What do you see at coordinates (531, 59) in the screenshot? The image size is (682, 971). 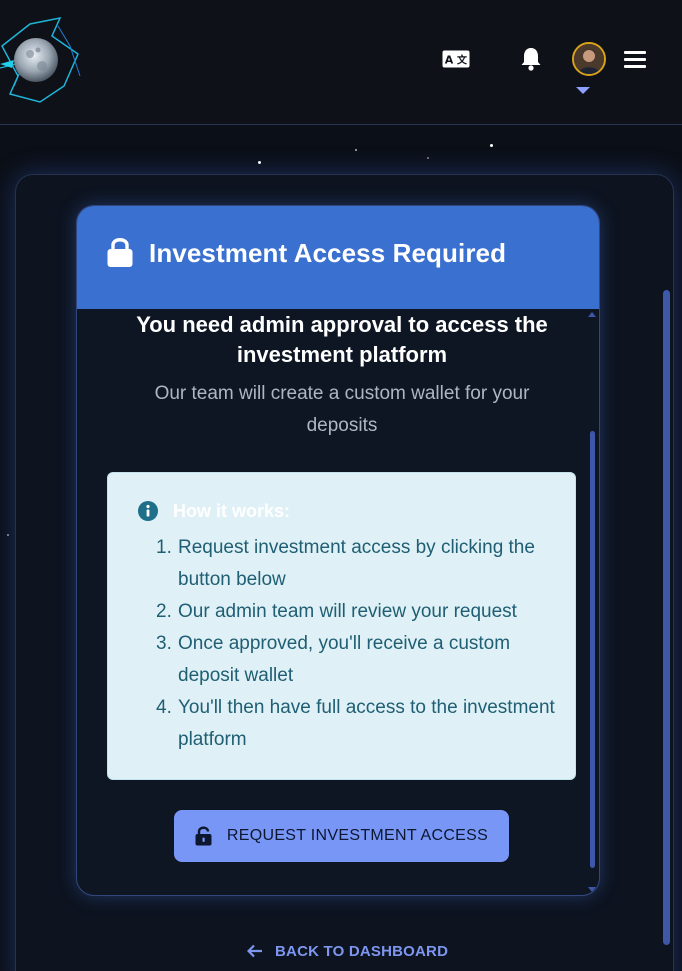 I see `bell-icon` at bounding box center [531, 59].